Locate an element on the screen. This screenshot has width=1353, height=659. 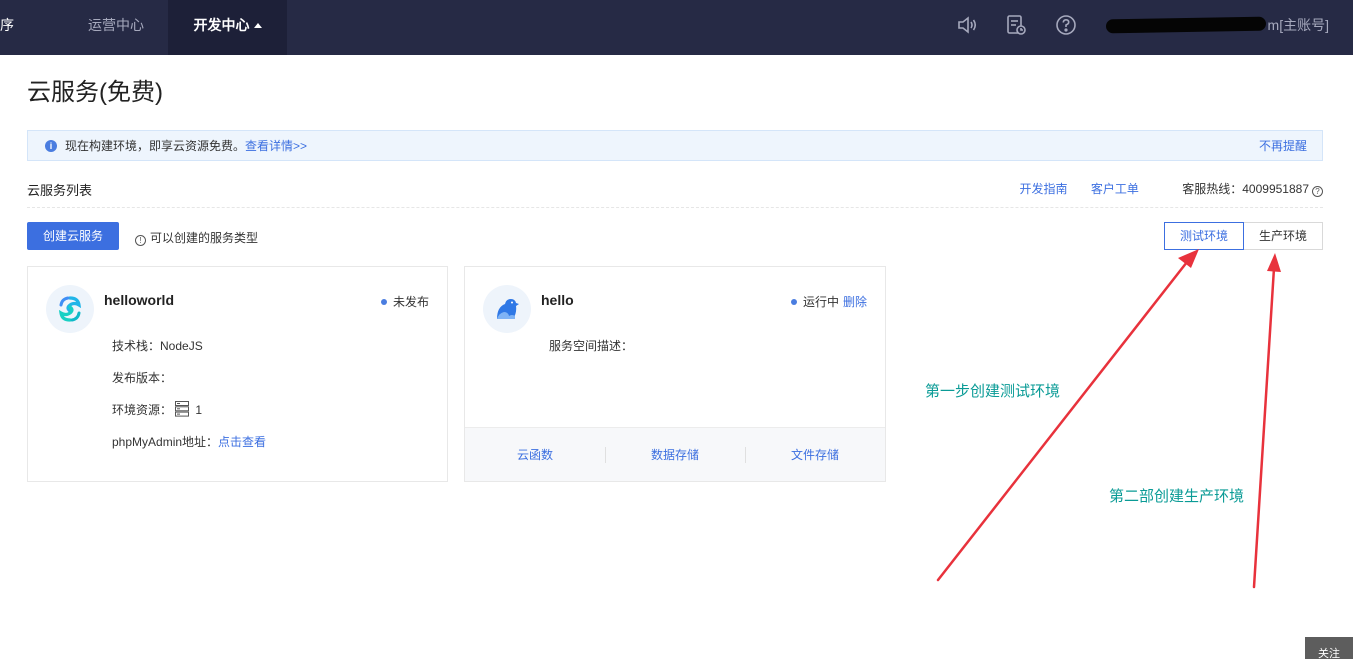
card-footer: 云函数 数据存储 文件存储 is located at coordinates (675, 454).